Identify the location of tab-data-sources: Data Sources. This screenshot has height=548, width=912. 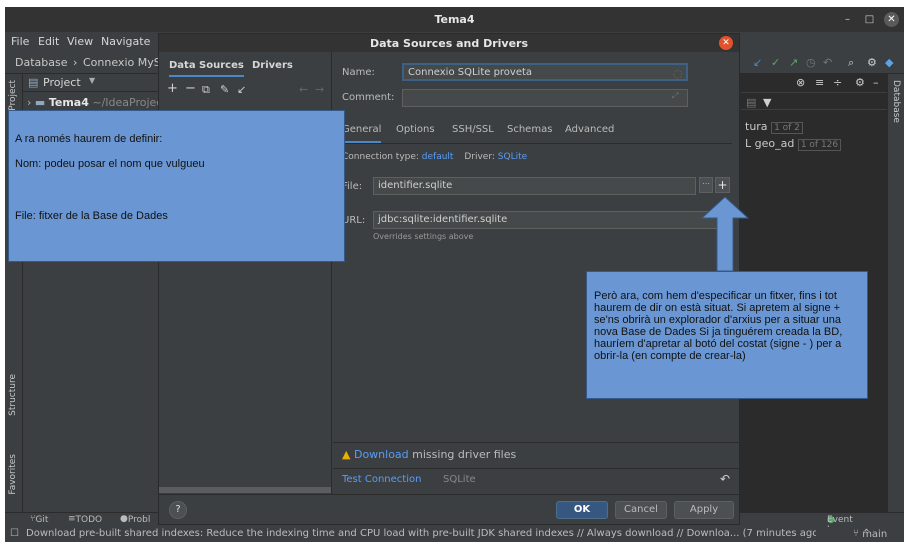
(206, 68).